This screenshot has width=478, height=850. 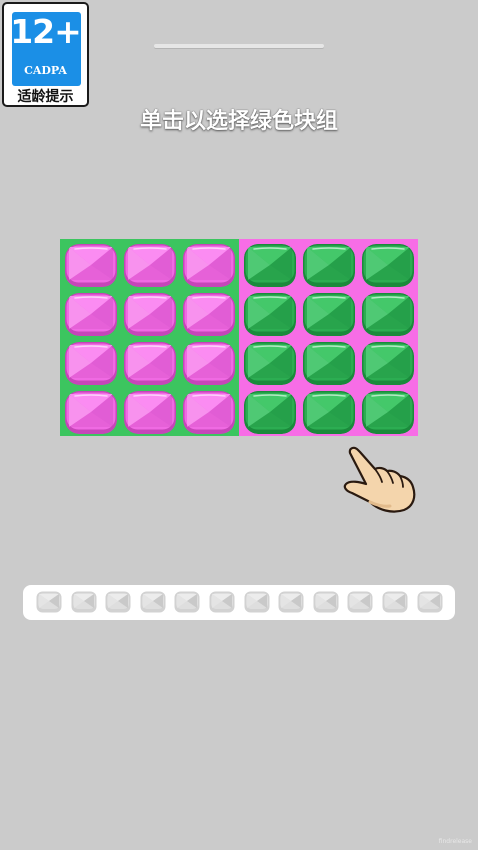 What do you see at coordinates (46, 31) in the screenshot?
I see `age-rating-label: 12+` at bounding box center [46, 31].